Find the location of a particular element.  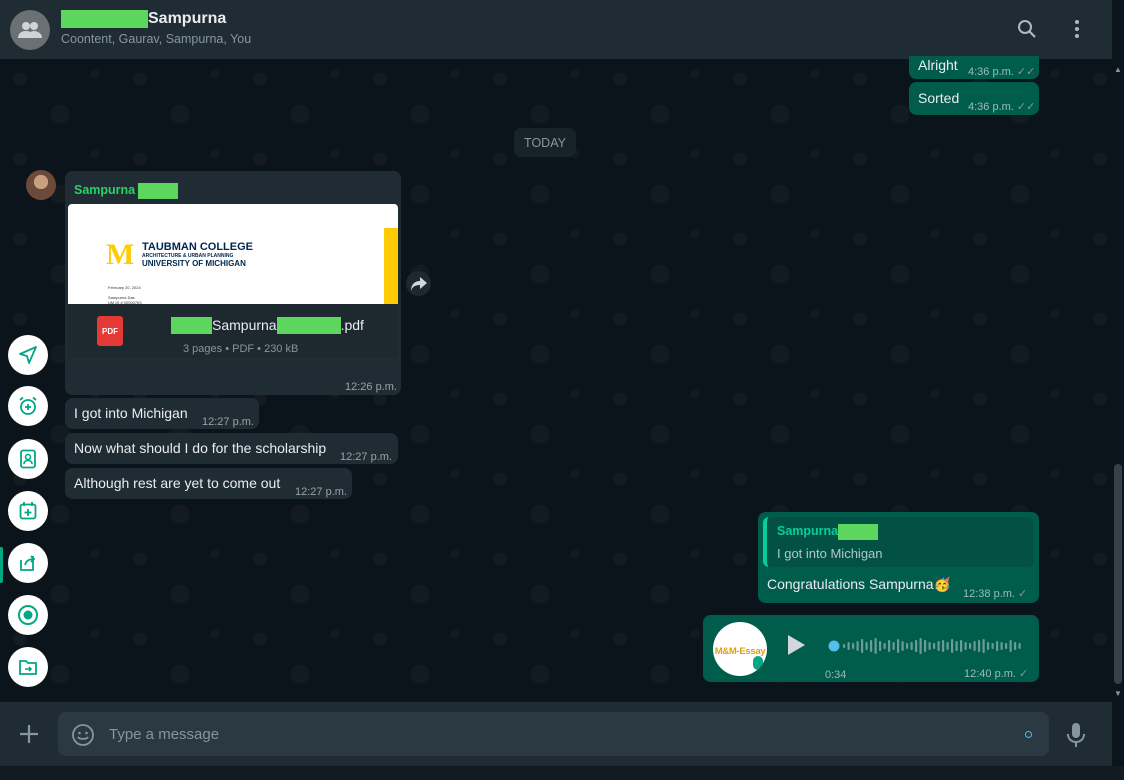

chat-scrollbar: ▲ ▼ is located at coordinates (1118, 380).